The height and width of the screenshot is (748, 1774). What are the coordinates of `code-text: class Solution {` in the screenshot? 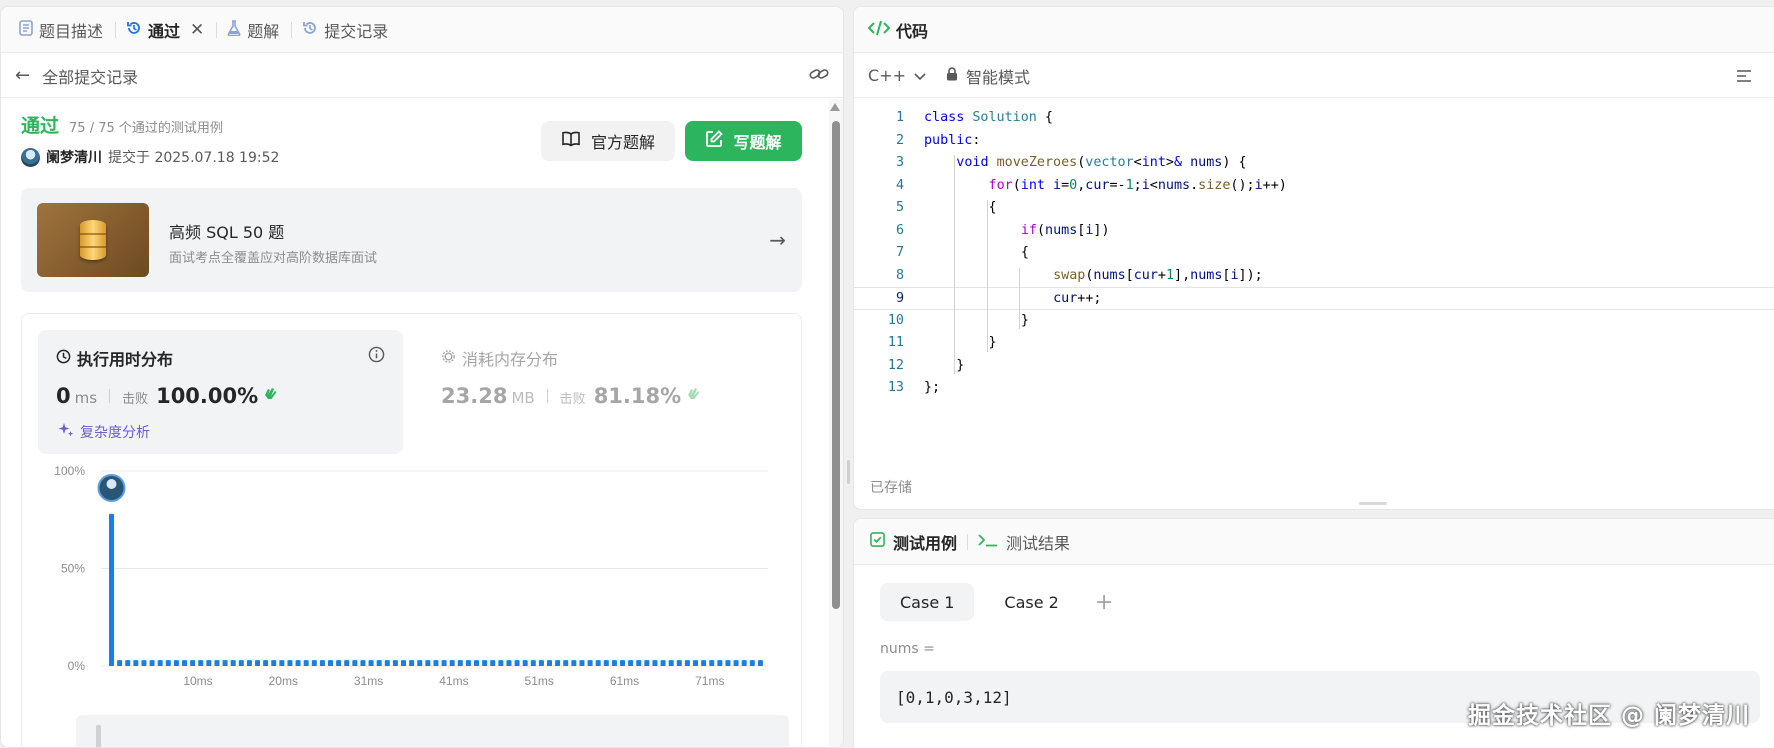 It's located at (988, 117).